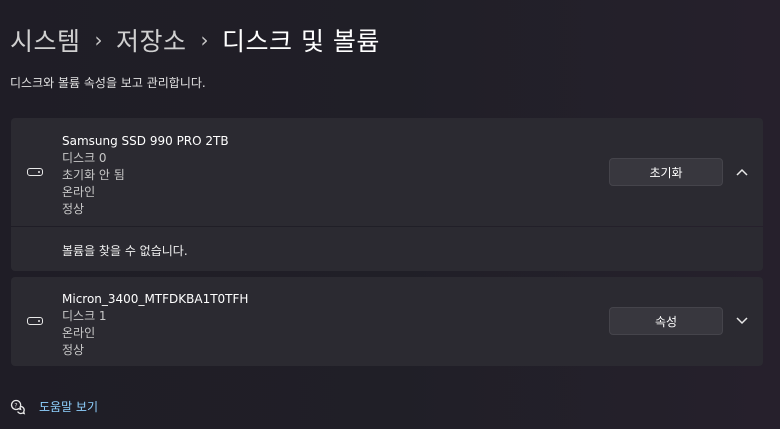 The width and height of the screenshot is (780, 429). I want to click on breadcrumb-item-storage: 저장소, so click(151, 40).